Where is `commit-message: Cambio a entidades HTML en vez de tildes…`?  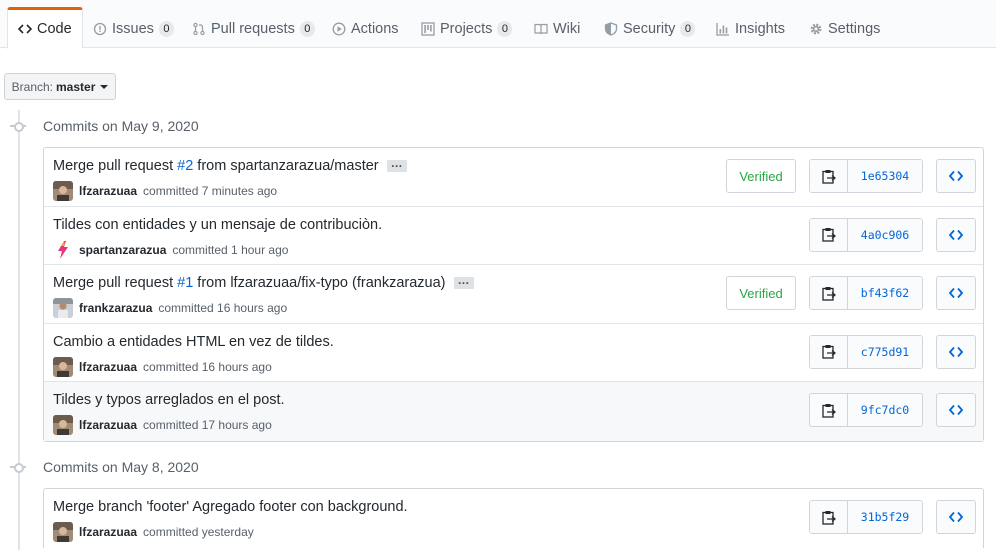 commit-message: Cambio a entidades HTML en vez de tildes… is located at coordinates (193, 342).